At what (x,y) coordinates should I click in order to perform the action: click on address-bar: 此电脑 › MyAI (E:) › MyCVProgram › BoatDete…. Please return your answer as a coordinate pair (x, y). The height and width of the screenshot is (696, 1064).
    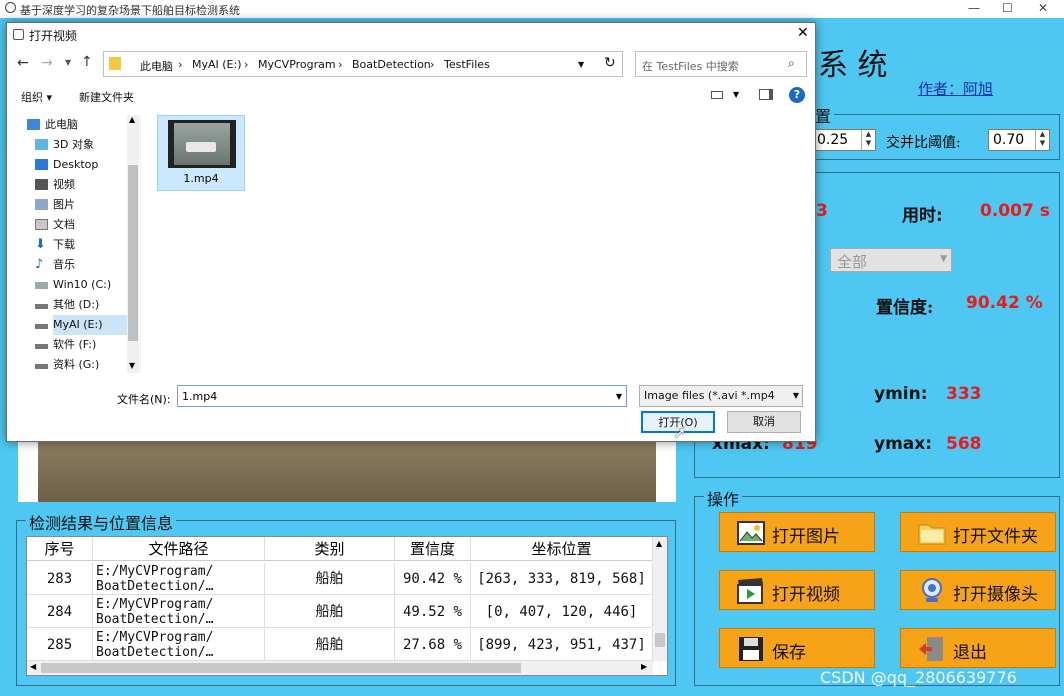
    Looking at the image, I should click on (363, 64).